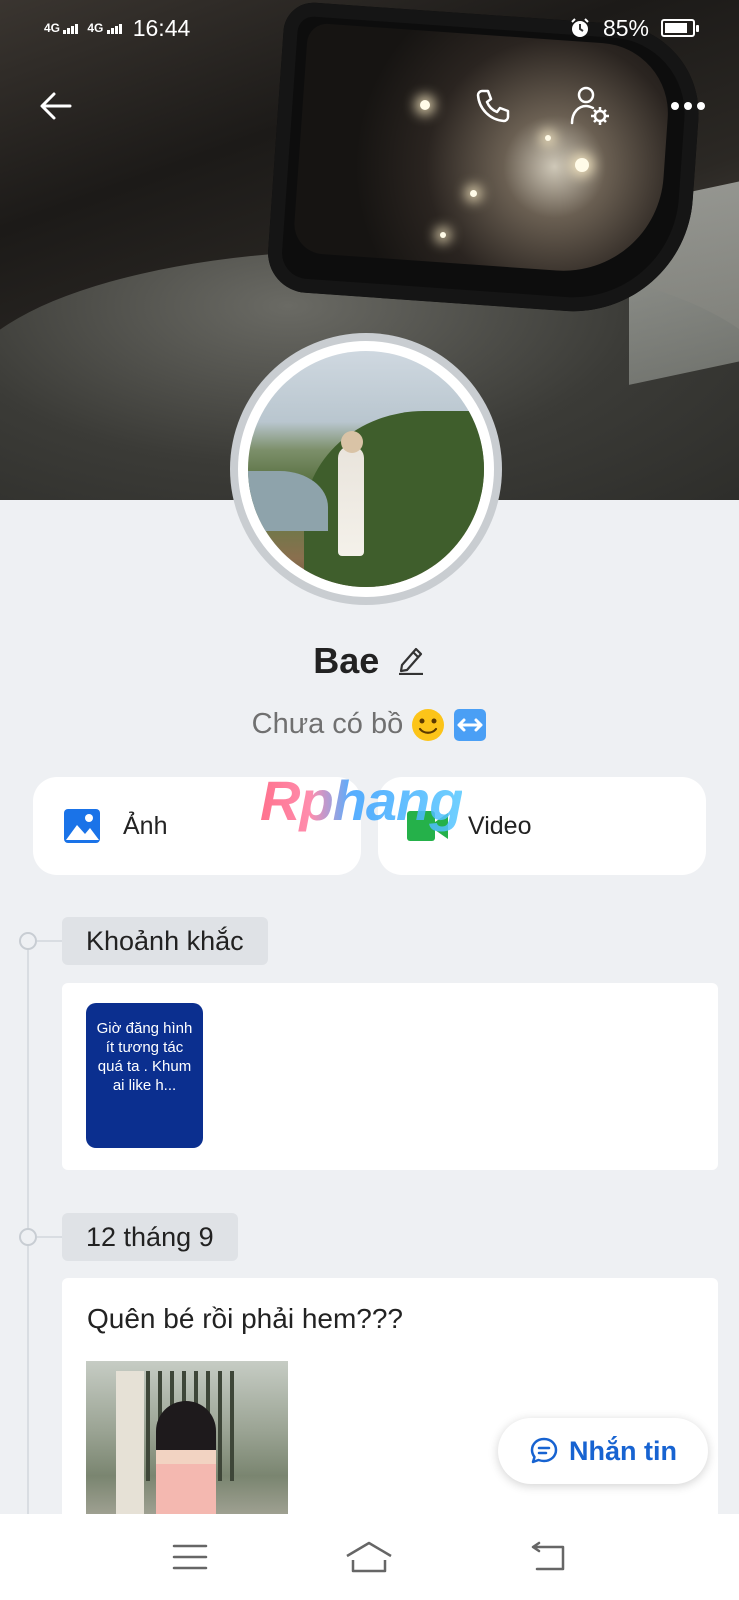 Image resolution: width=739 pixels, height=1600 pixels. Describe the element at coordinates (369, 106) in the screenshot. I see `top-nav` at that location.